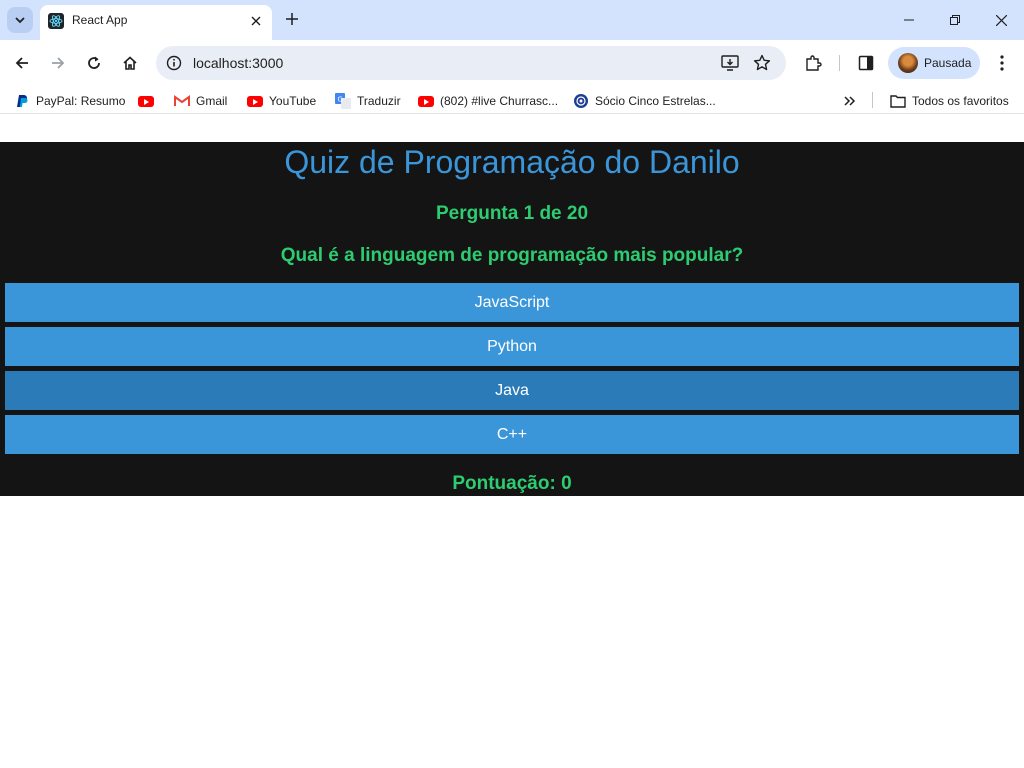  What do you see at coordinates (512, 213) in the screenshot?
I see `question-counter: Pergunta 1 de 20` at bounding box center [512, 213].